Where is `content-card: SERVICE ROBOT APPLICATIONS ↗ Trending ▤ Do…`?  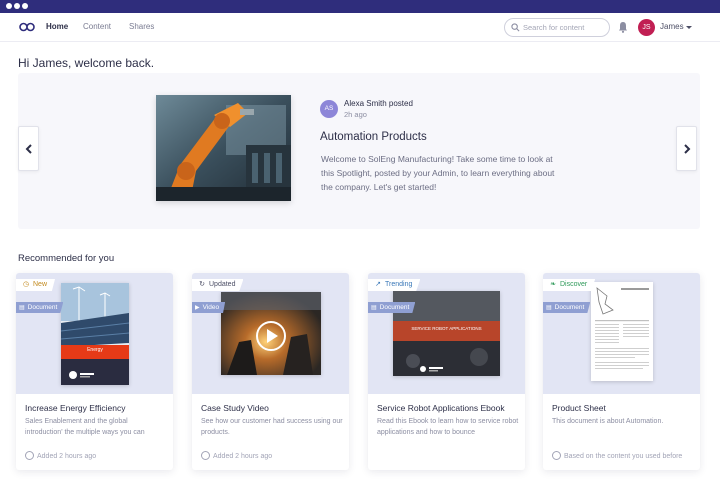
content-card: SERVICE ROBOT APPLICATIONS ↗ Trending ▤ Do… is located at coordinates (446, 371).